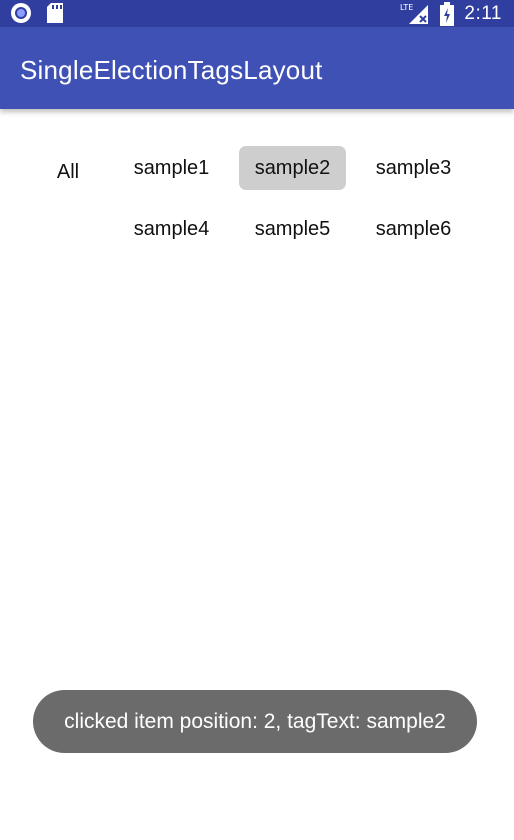  I want to click on status-bar-right: LTE 2:11, so click(451, 13).